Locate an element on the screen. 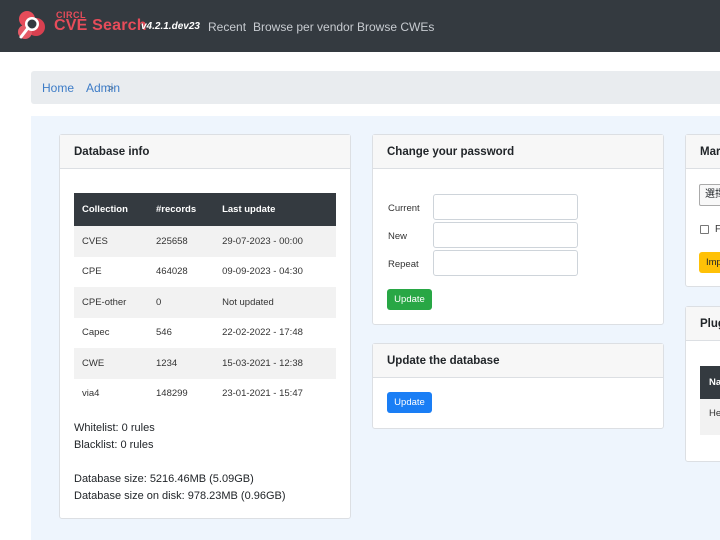 This screenshot has height=540, width=720. table-row: CPE-other 0 Not updated is located at coordinates (205, 302).